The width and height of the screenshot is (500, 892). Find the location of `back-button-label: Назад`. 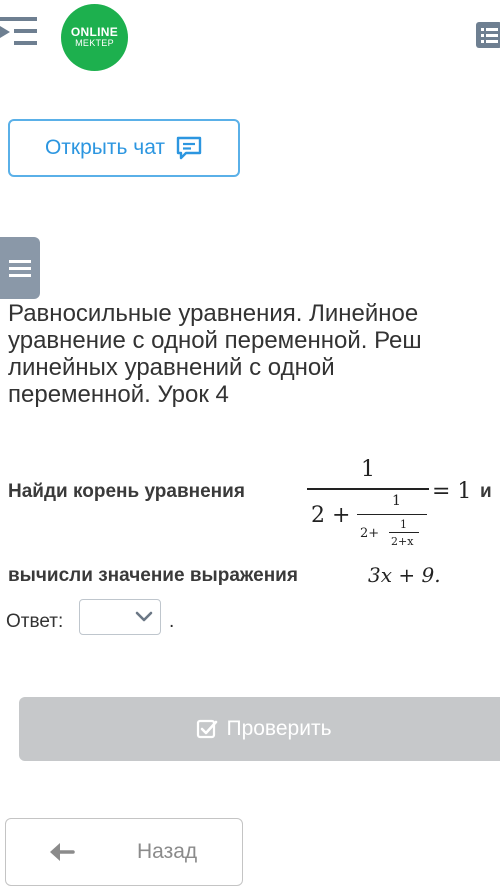

back-button-label: Назад is located at coordinates (167, 851).